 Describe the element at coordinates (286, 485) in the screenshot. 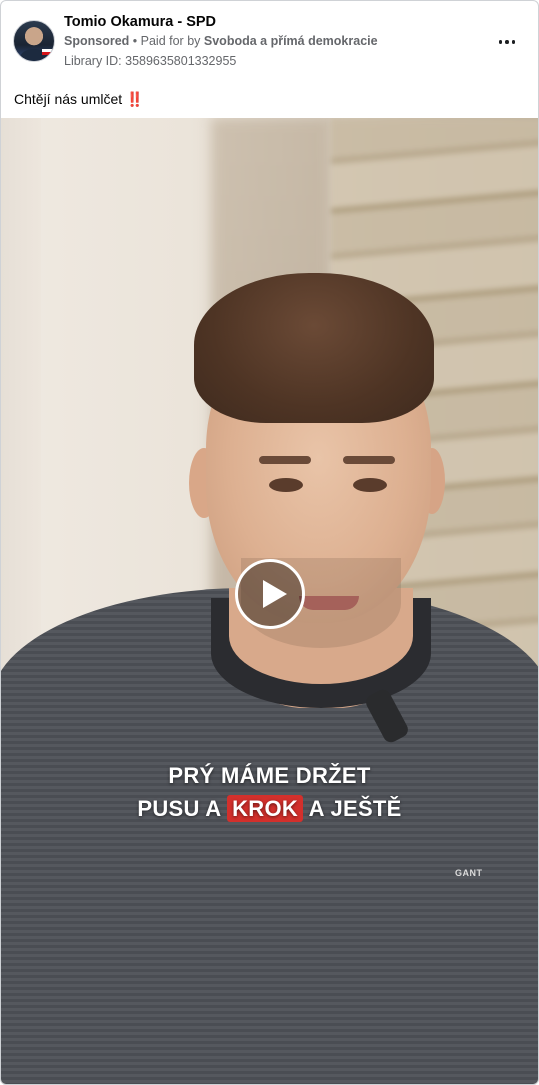

I see `person-eye-left` at that location.